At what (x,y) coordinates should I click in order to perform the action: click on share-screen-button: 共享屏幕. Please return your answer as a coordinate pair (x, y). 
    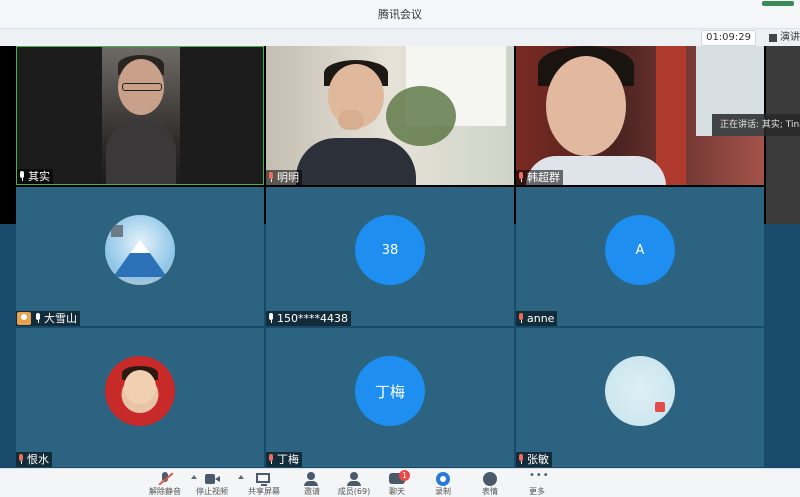
    Looking at the image, I should click on (264, 484).